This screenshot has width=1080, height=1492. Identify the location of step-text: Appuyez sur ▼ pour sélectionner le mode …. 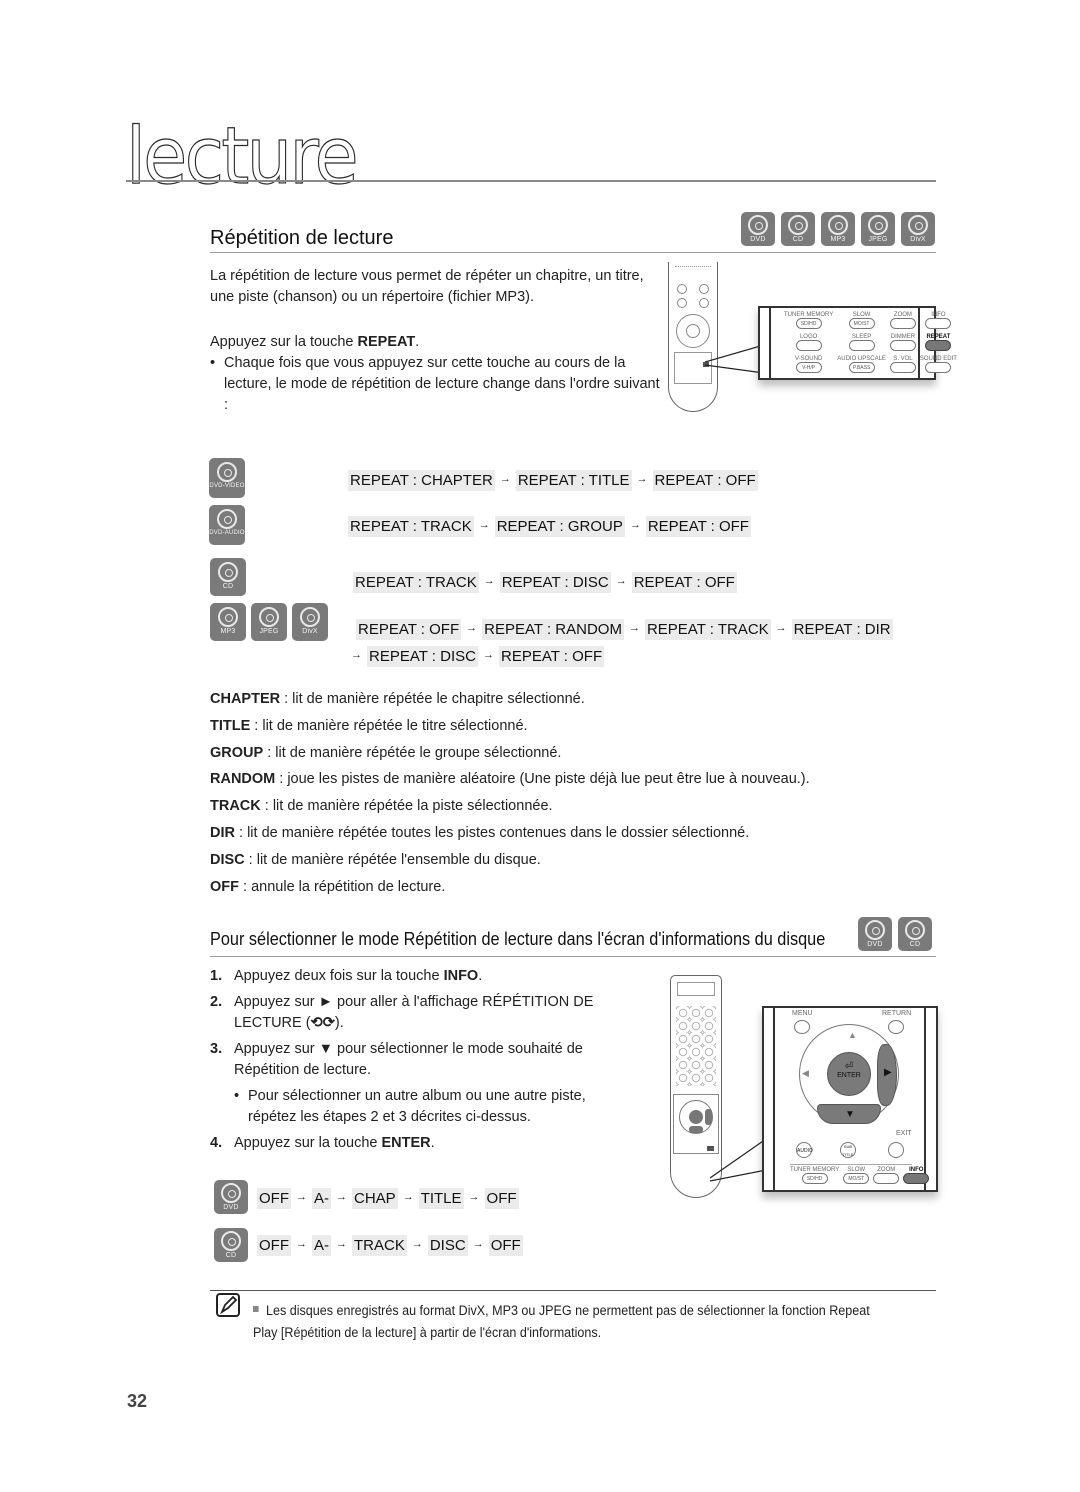
(408, 1059).